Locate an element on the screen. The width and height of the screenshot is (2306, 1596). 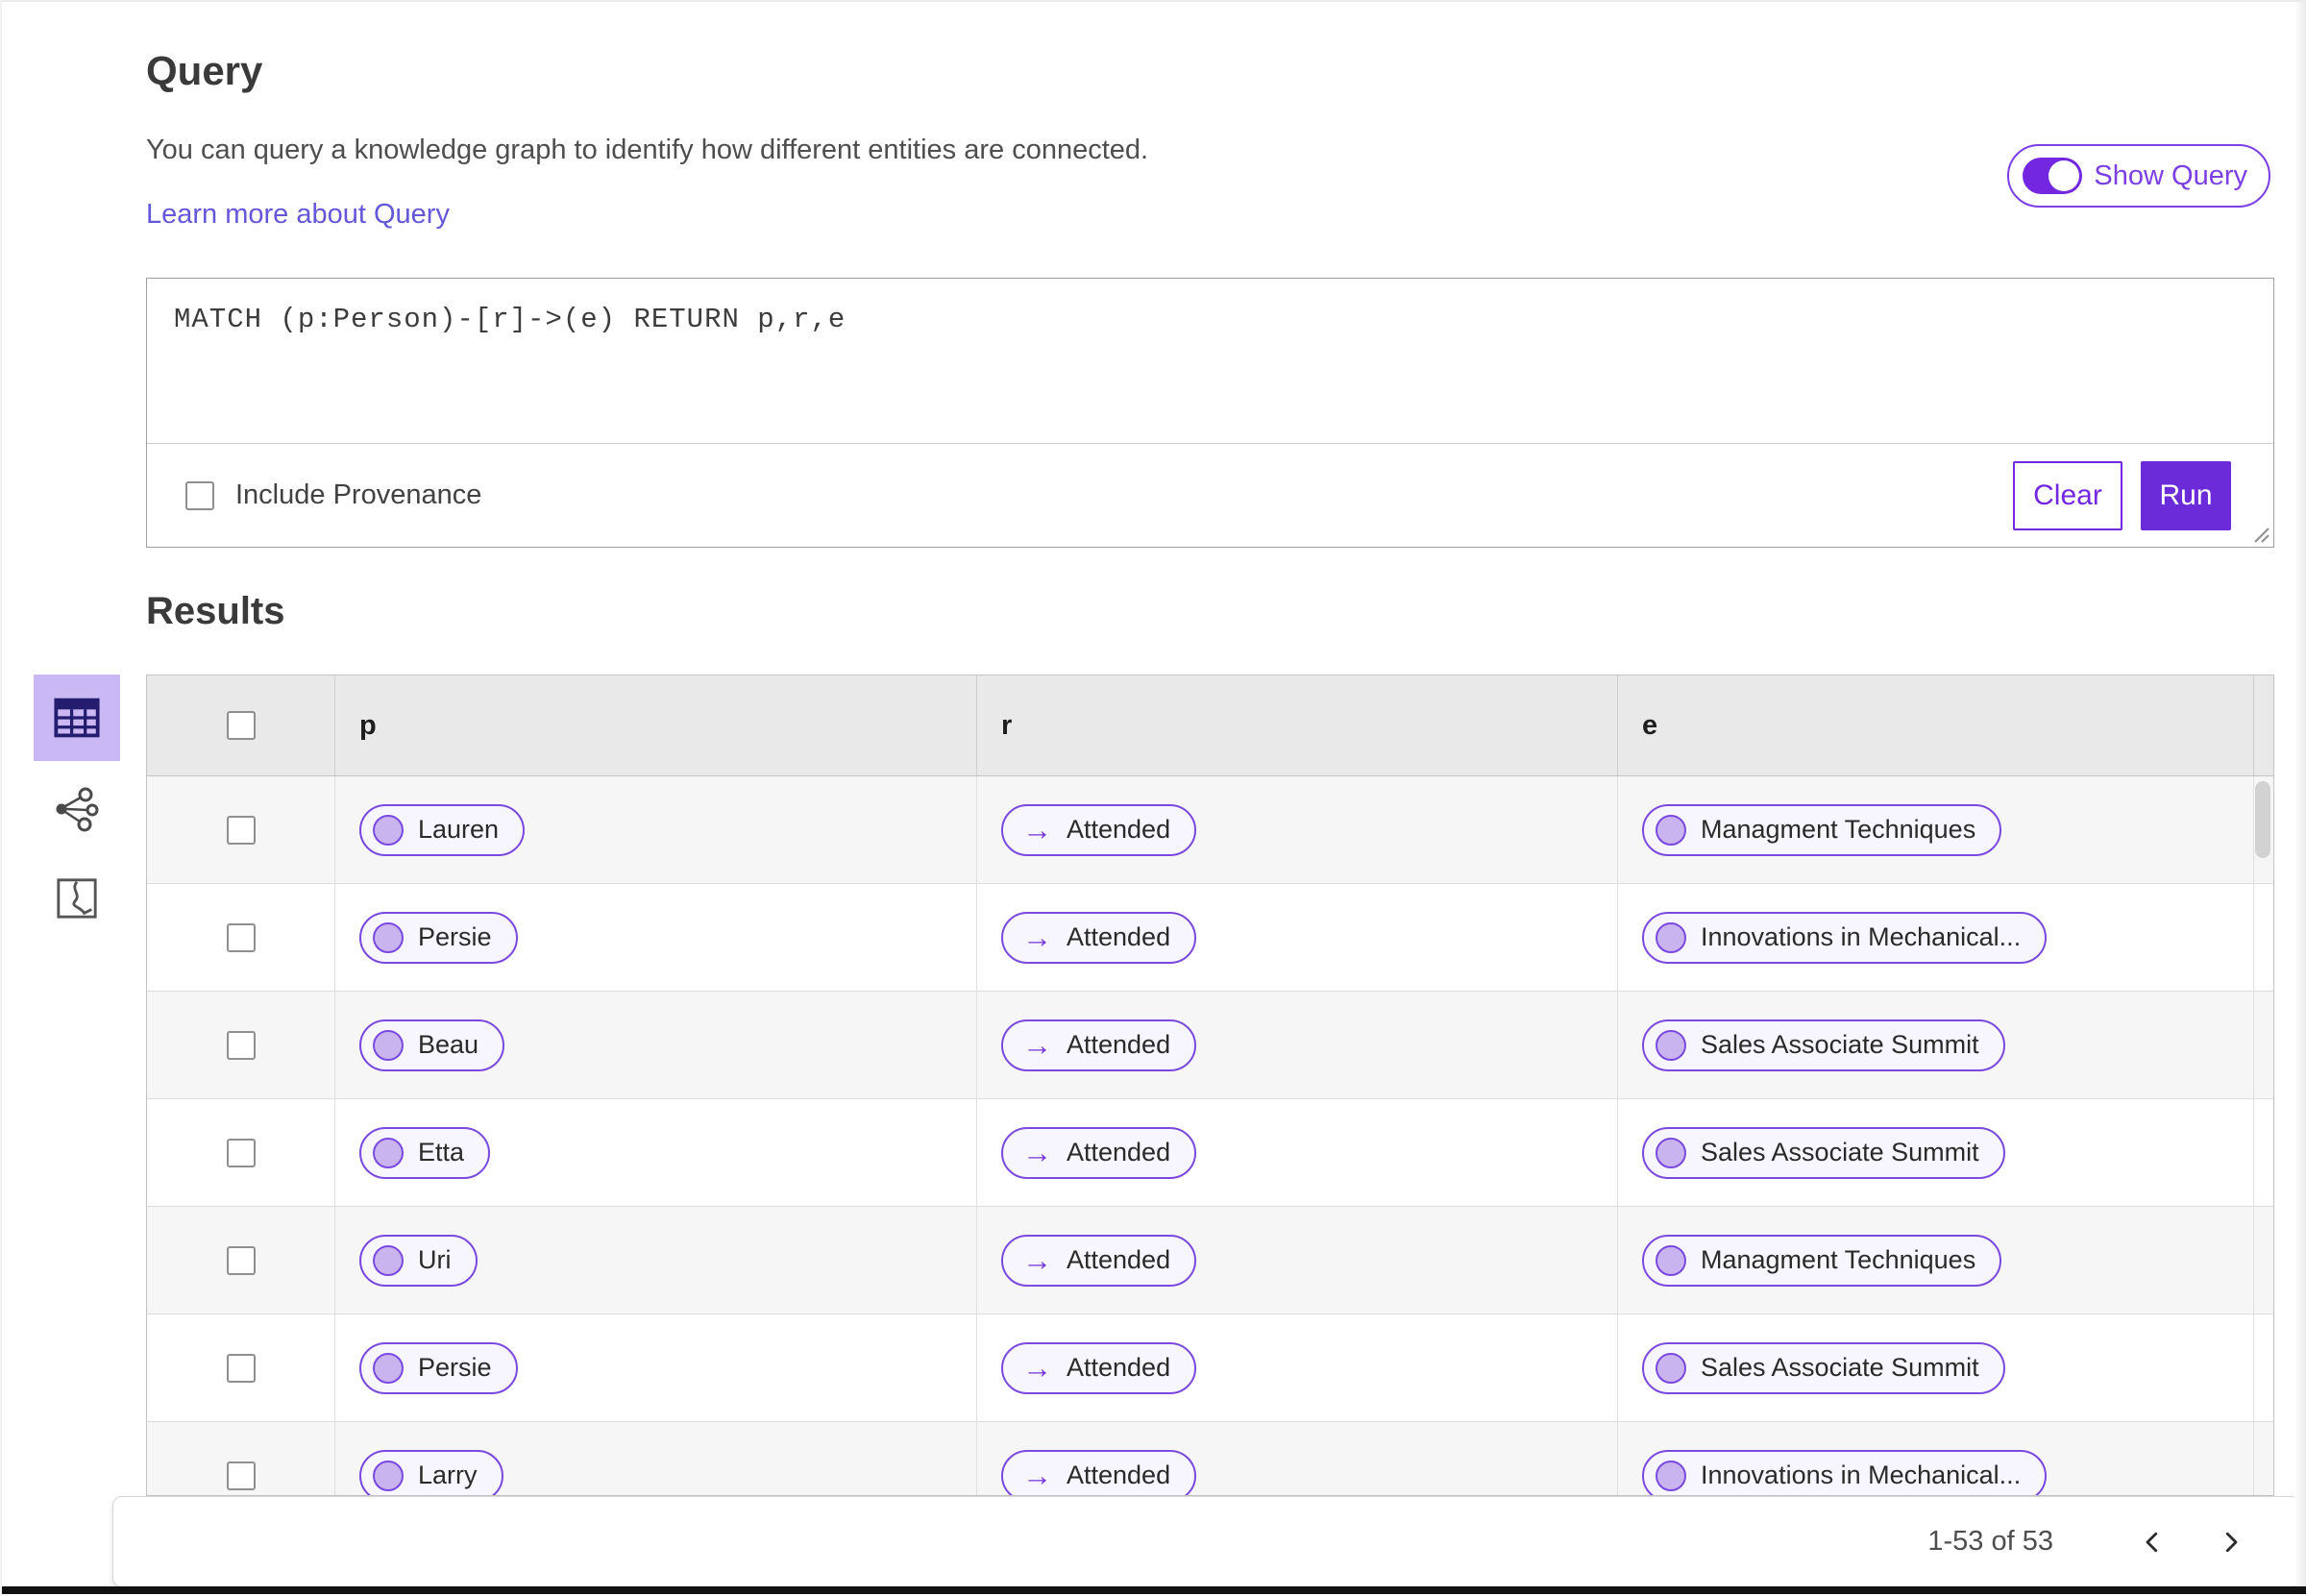
map-view-button is located at coordinates (77, 898).